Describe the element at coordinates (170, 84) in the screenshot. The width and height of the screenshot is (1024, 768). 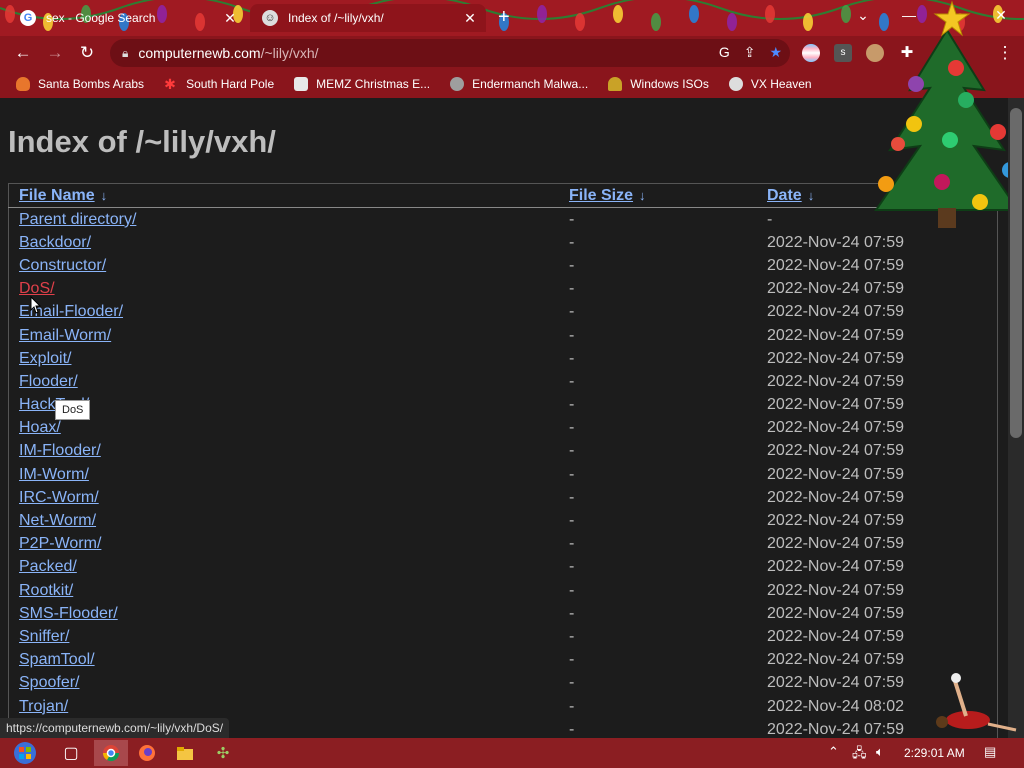
I see `snowflake-icon: ✱` at that location.